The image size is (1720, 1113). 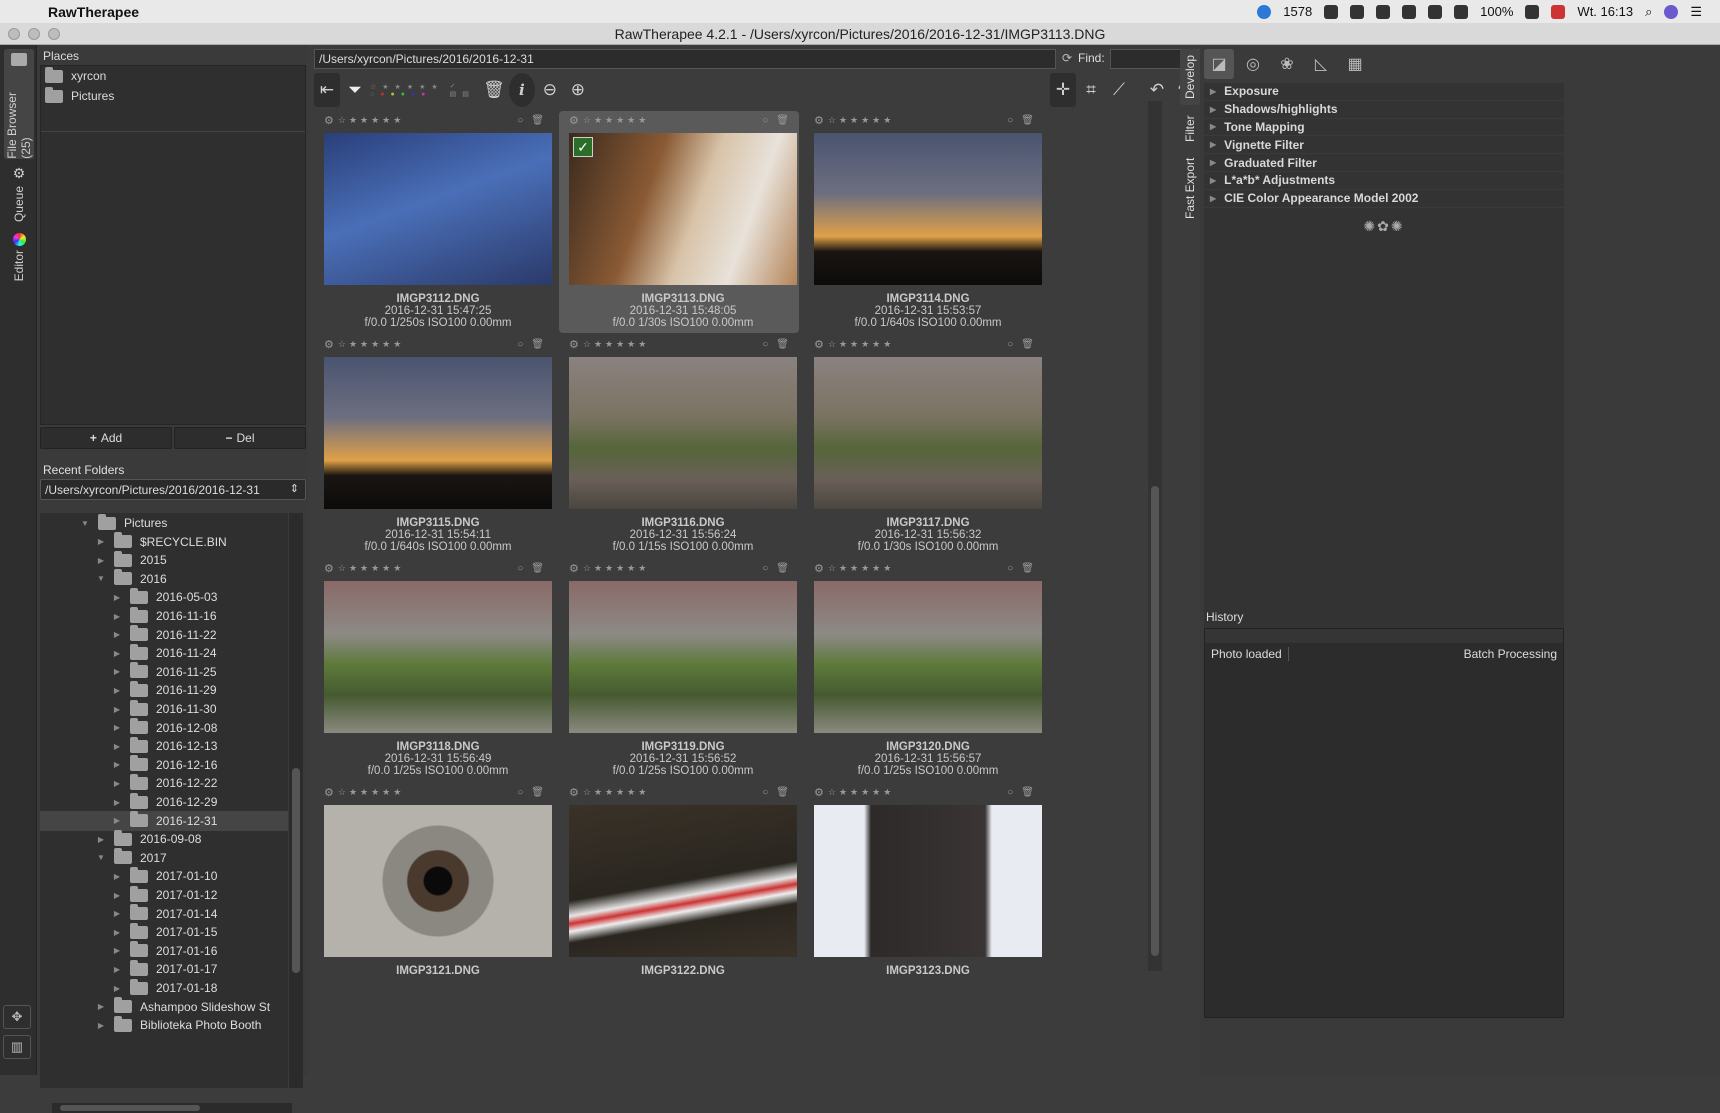 I want to click on tree-item: ▼ 2016, so click(x=164, y=579).